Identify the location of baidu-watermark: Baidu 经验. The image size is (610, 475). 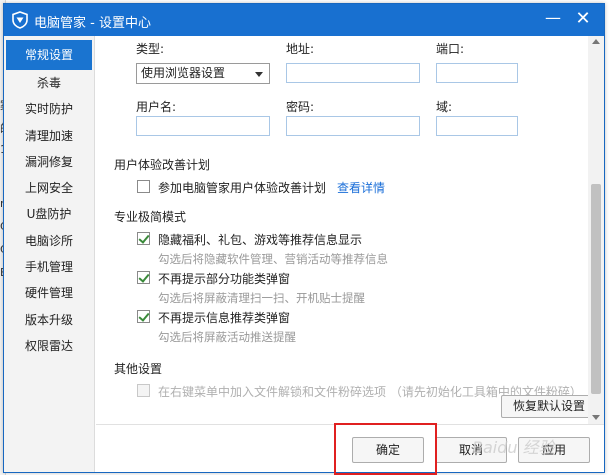
(513, 447).